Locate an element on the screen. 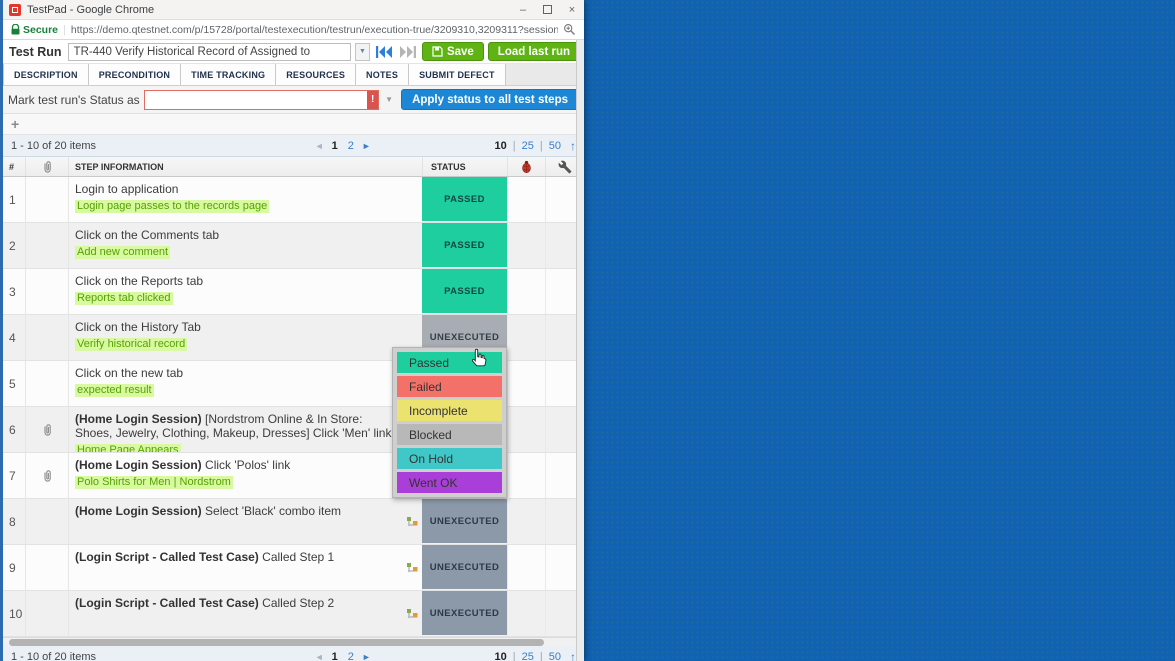 This screenshot has height=661, width=1175. status-input is located at coordinates (256, 99).